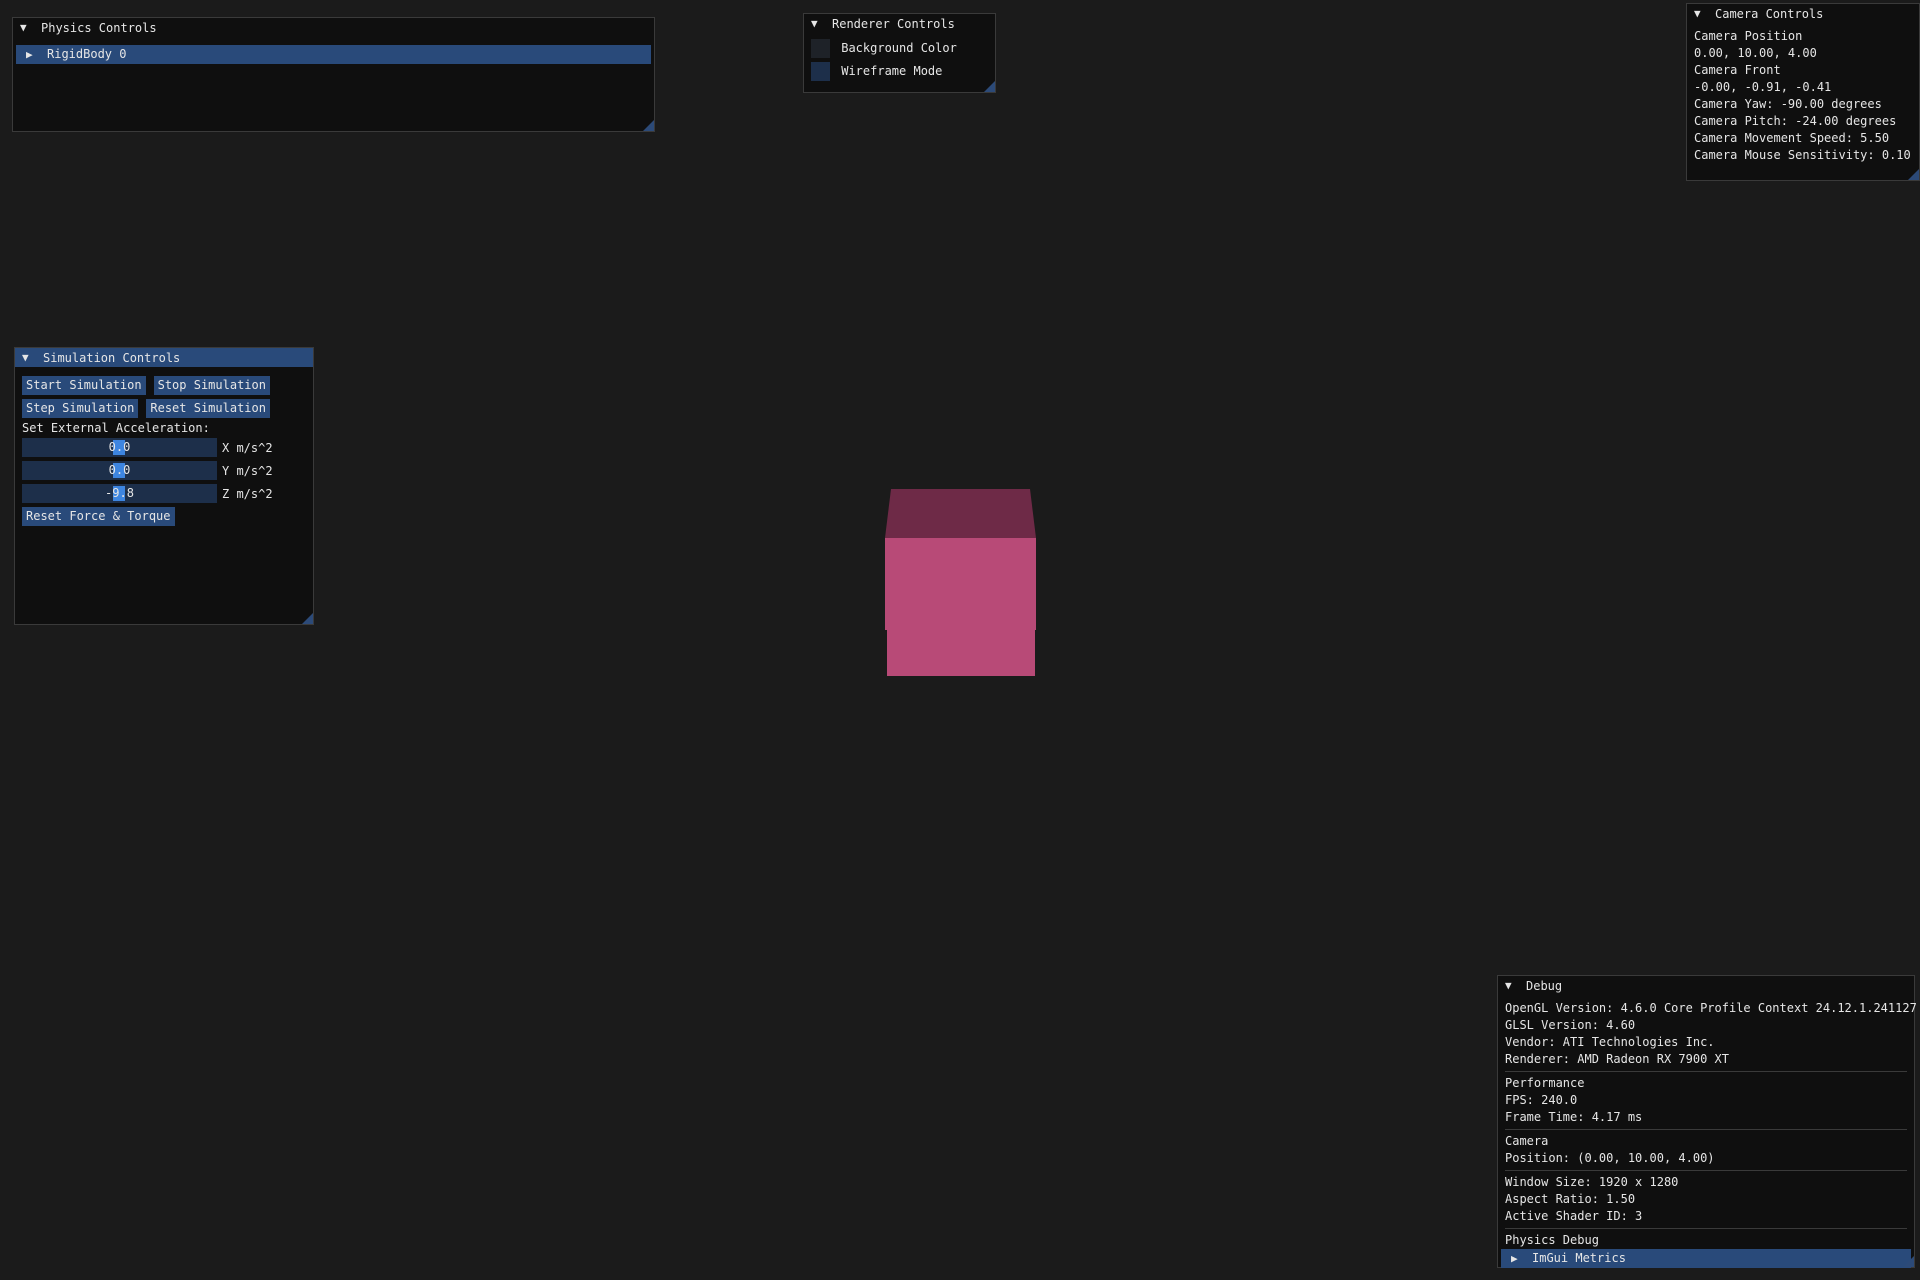  Describe the element at coordinates (247, 447) in the screenshot. I see `acceleration-x-label: X m/s^2` at that location.